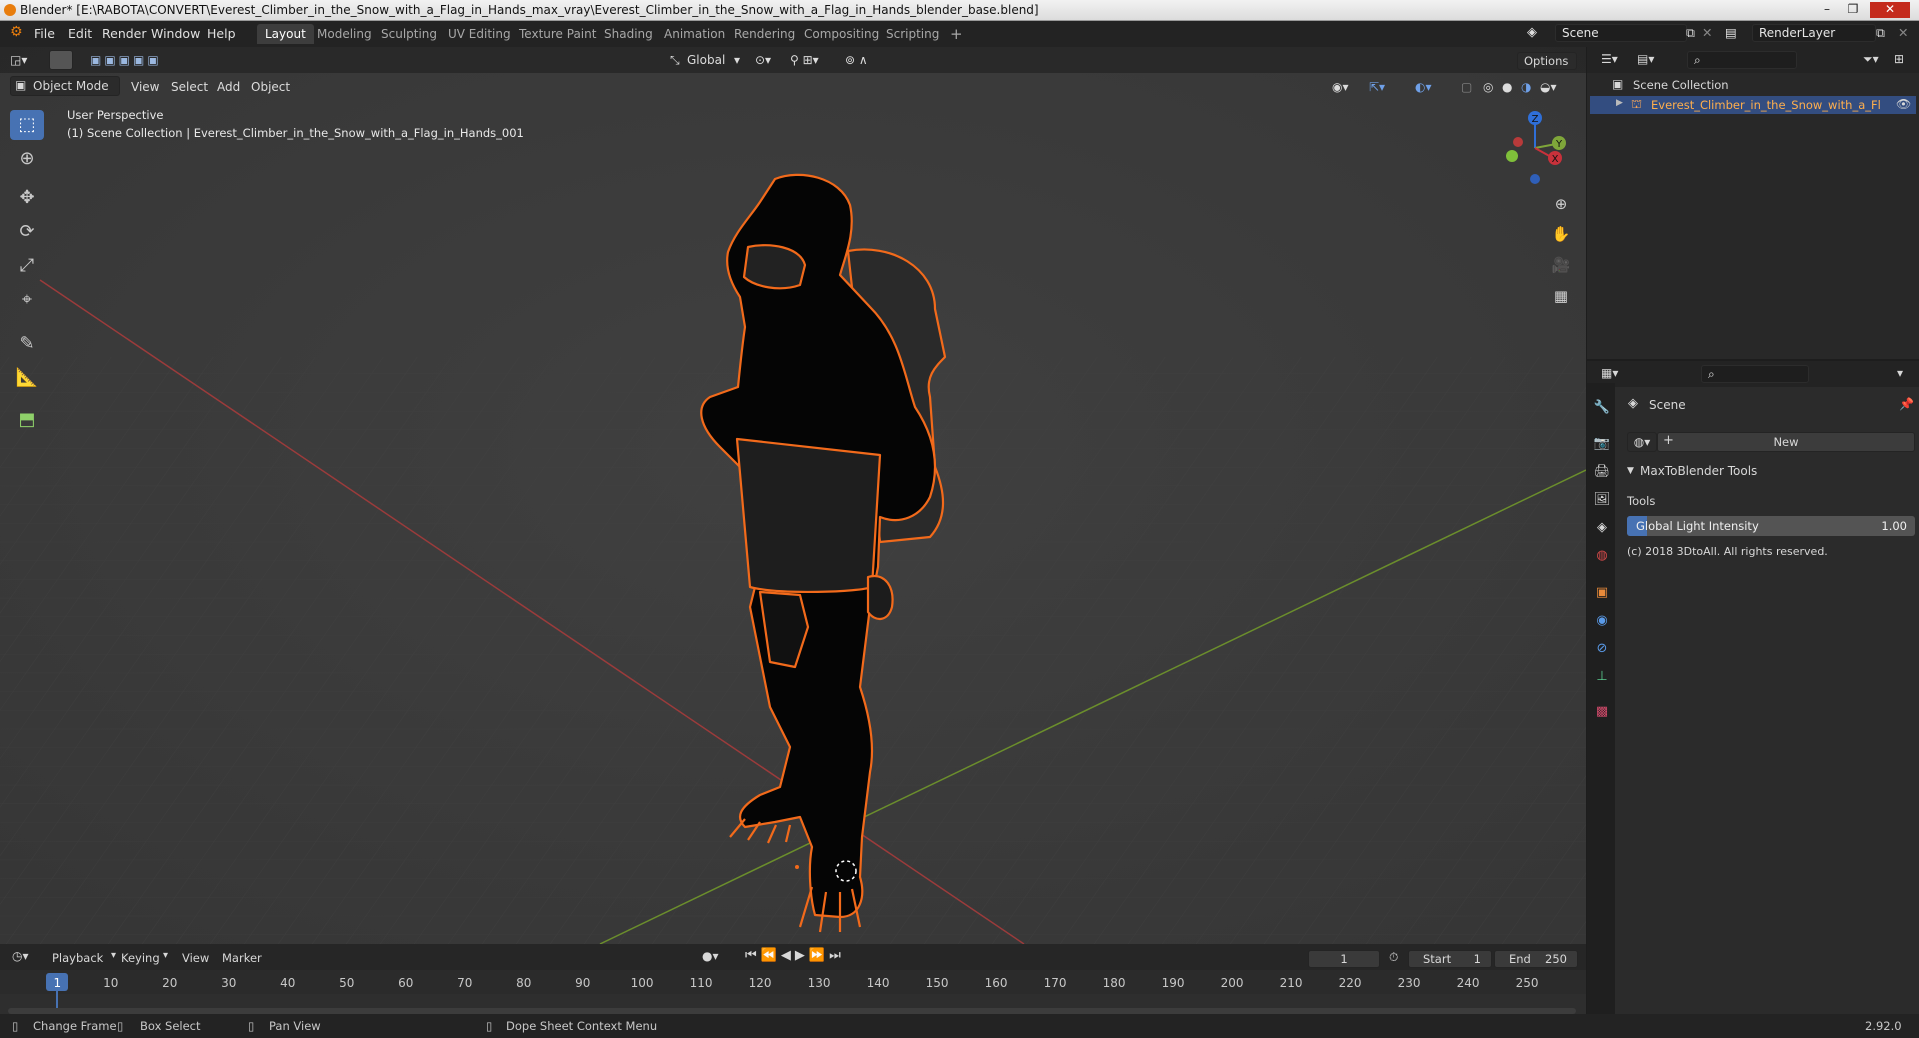  What do you see at coordinates (1377, 87) in the screenshot?
I see `gizmo-toggle-icon: ⇱▾` at bounding box center [1377, 87].